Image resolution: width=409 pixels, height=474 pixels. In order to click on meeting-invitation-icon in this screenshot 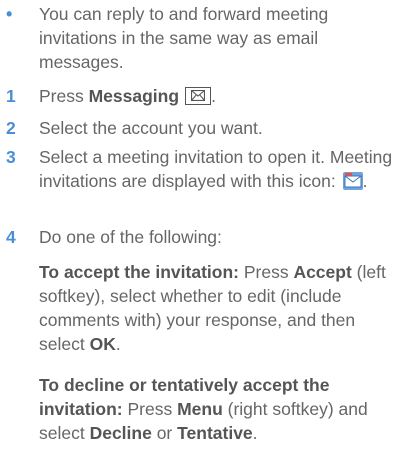, I will do `click(352, 181)`.